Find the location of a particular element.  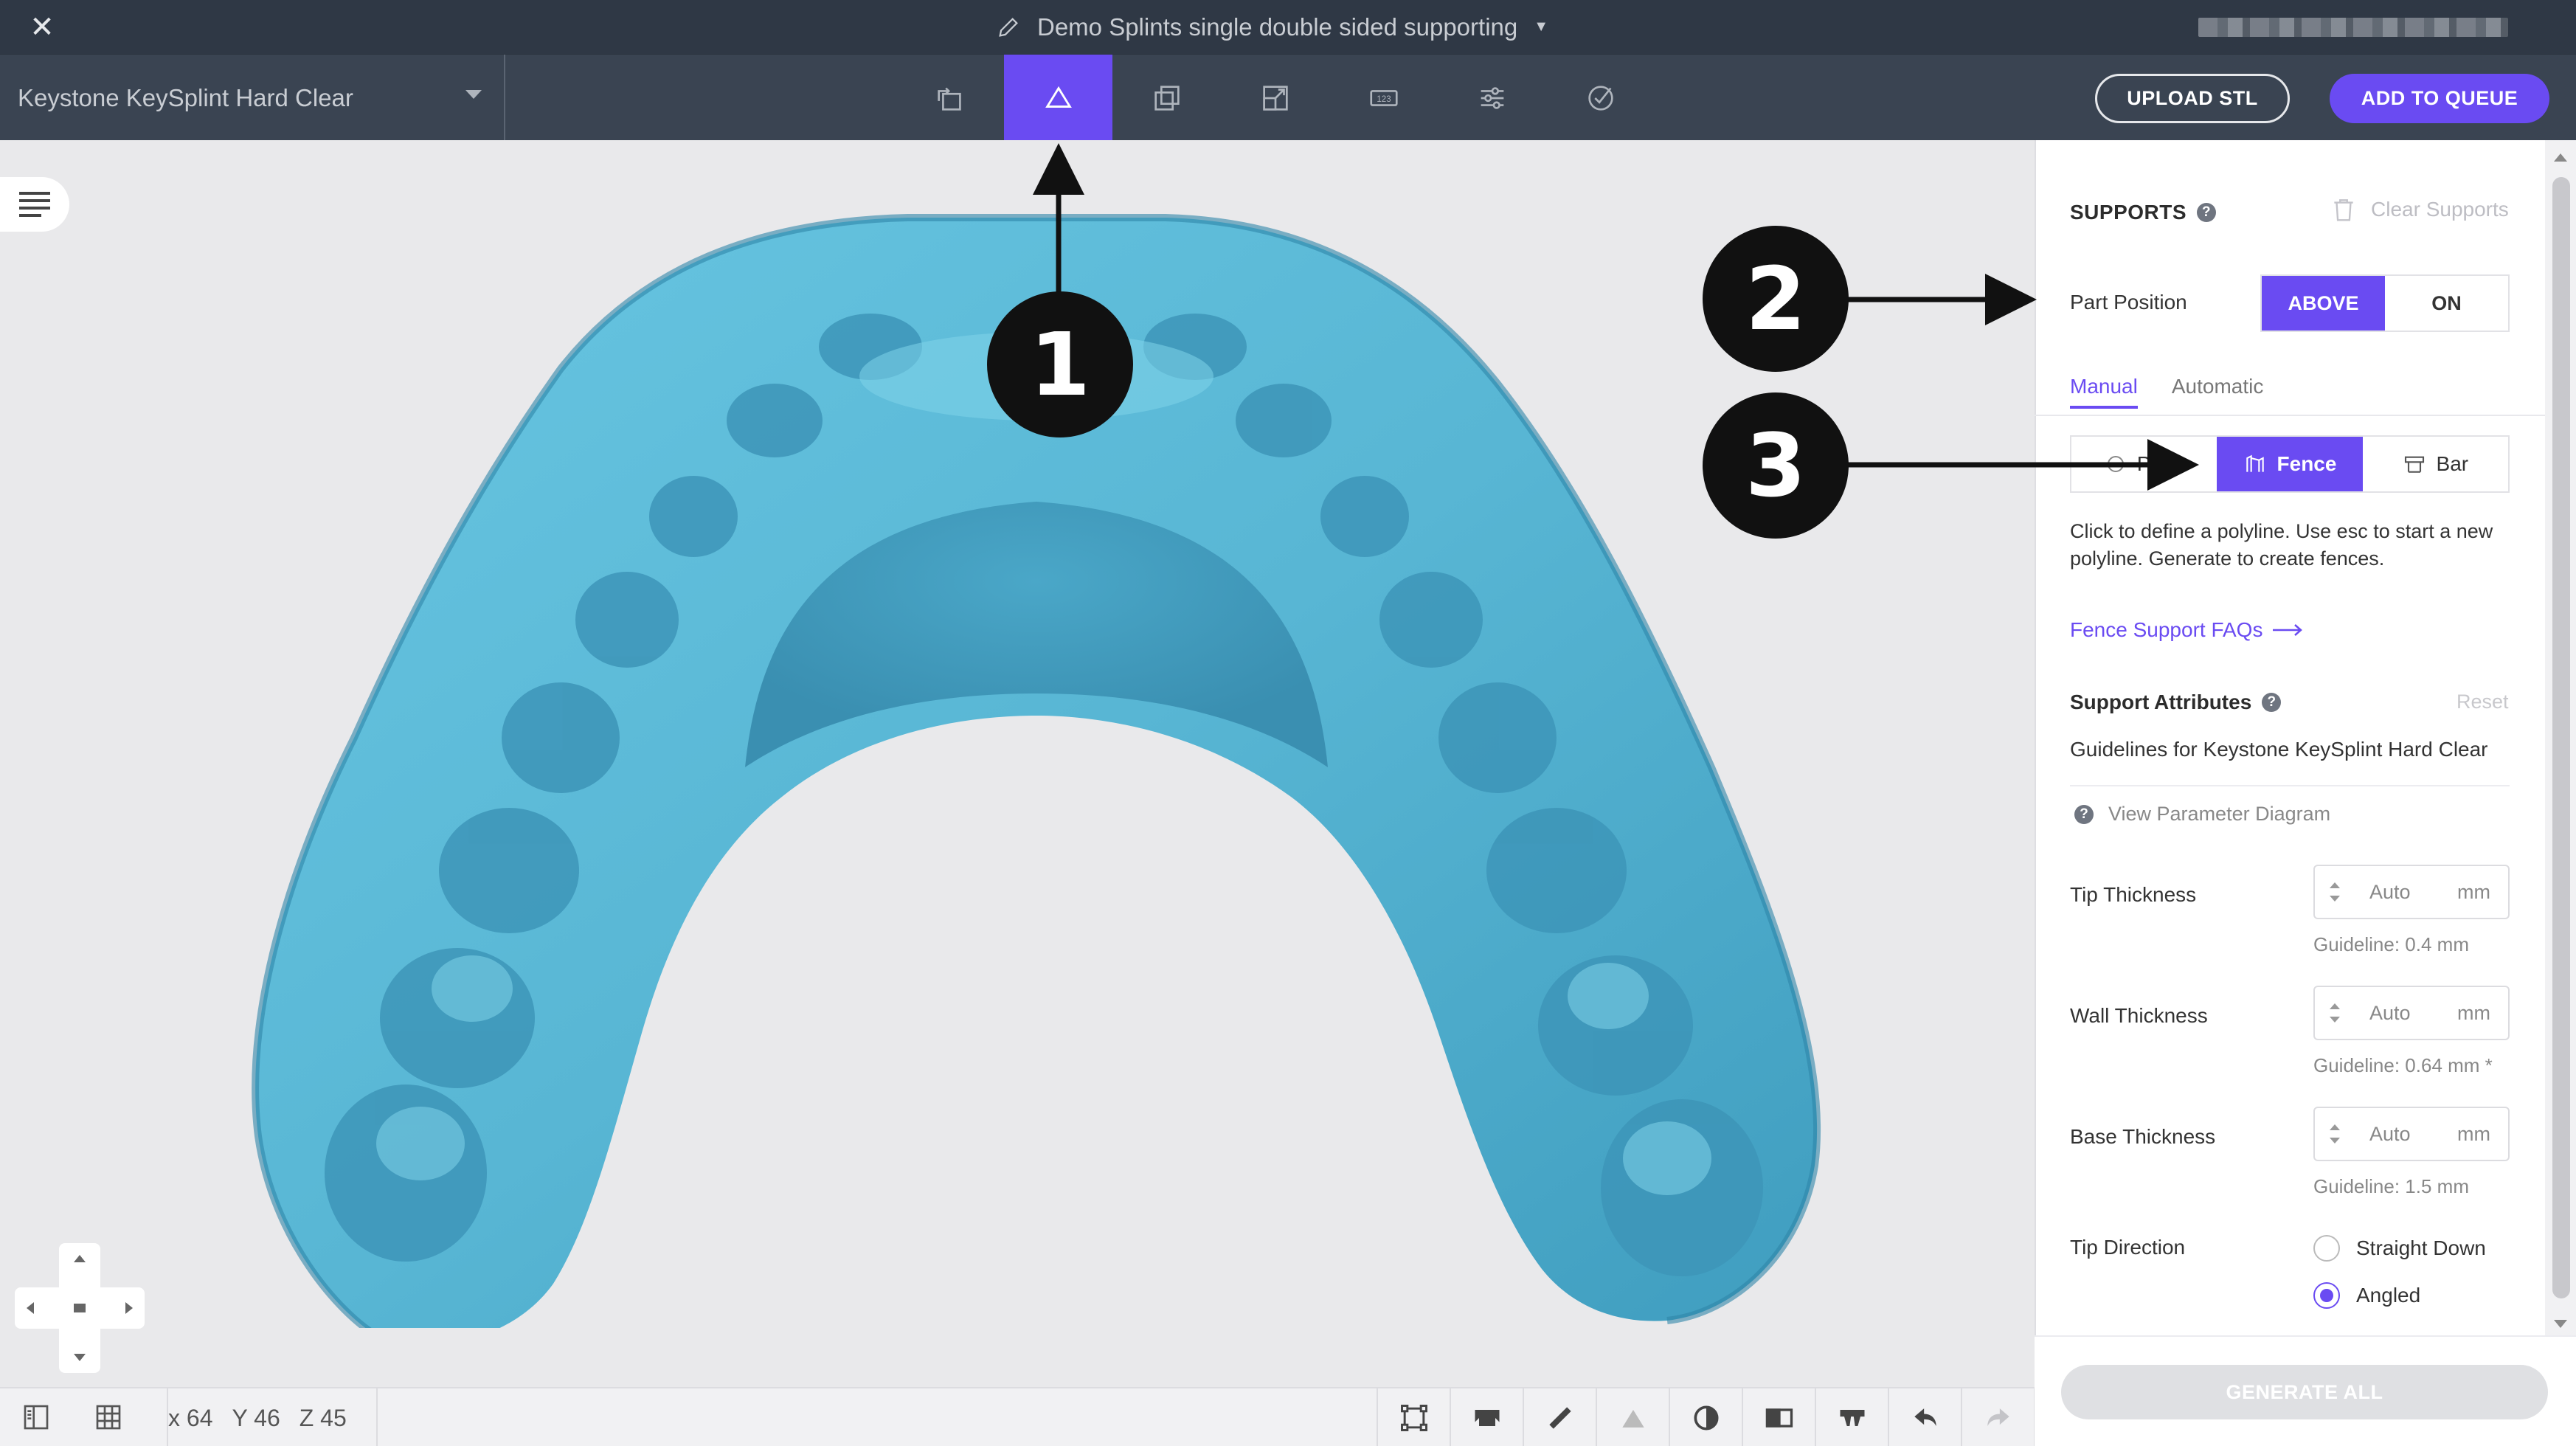

tip-thickness-value: Auto is located at coordinates (2390, 892).